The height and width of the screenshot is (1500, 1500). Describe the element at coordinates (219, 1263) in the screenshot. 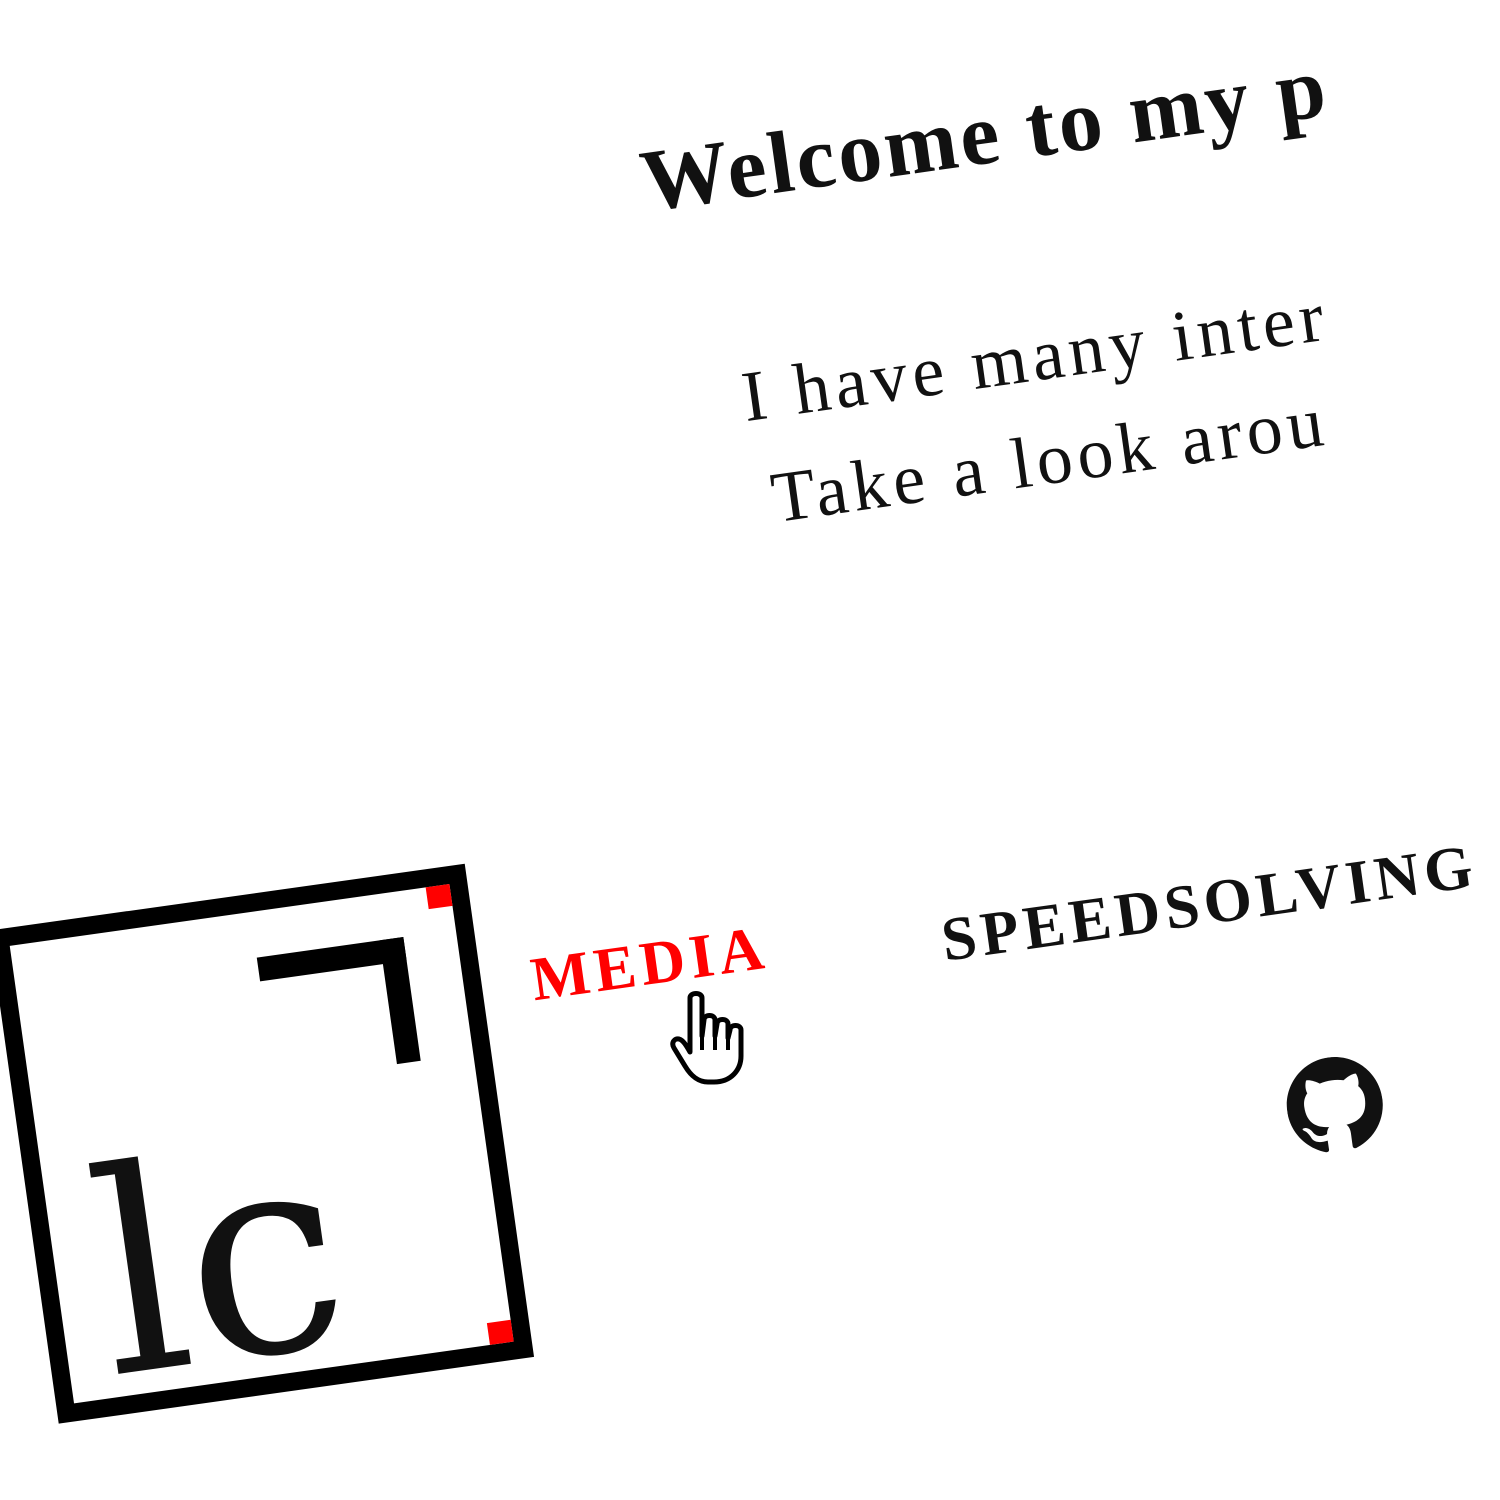

I see `logo-text: lc` at that location.